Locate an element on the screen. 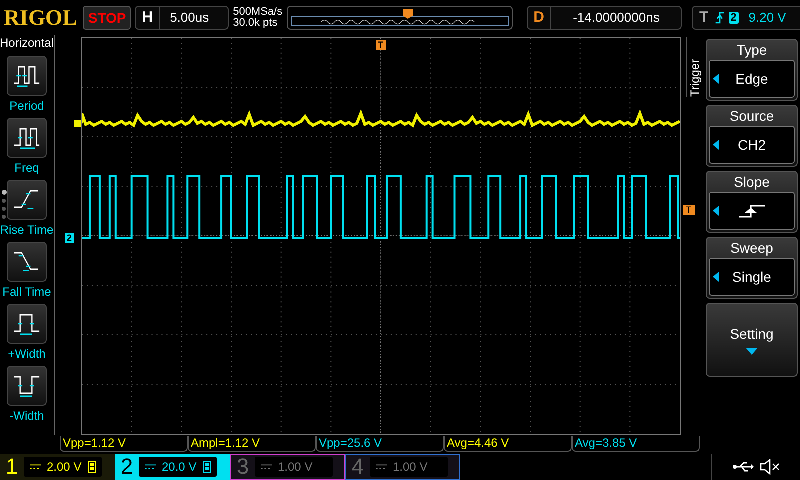 The image size is (800, 480). caret-icon is located at coordinates (752, 351).